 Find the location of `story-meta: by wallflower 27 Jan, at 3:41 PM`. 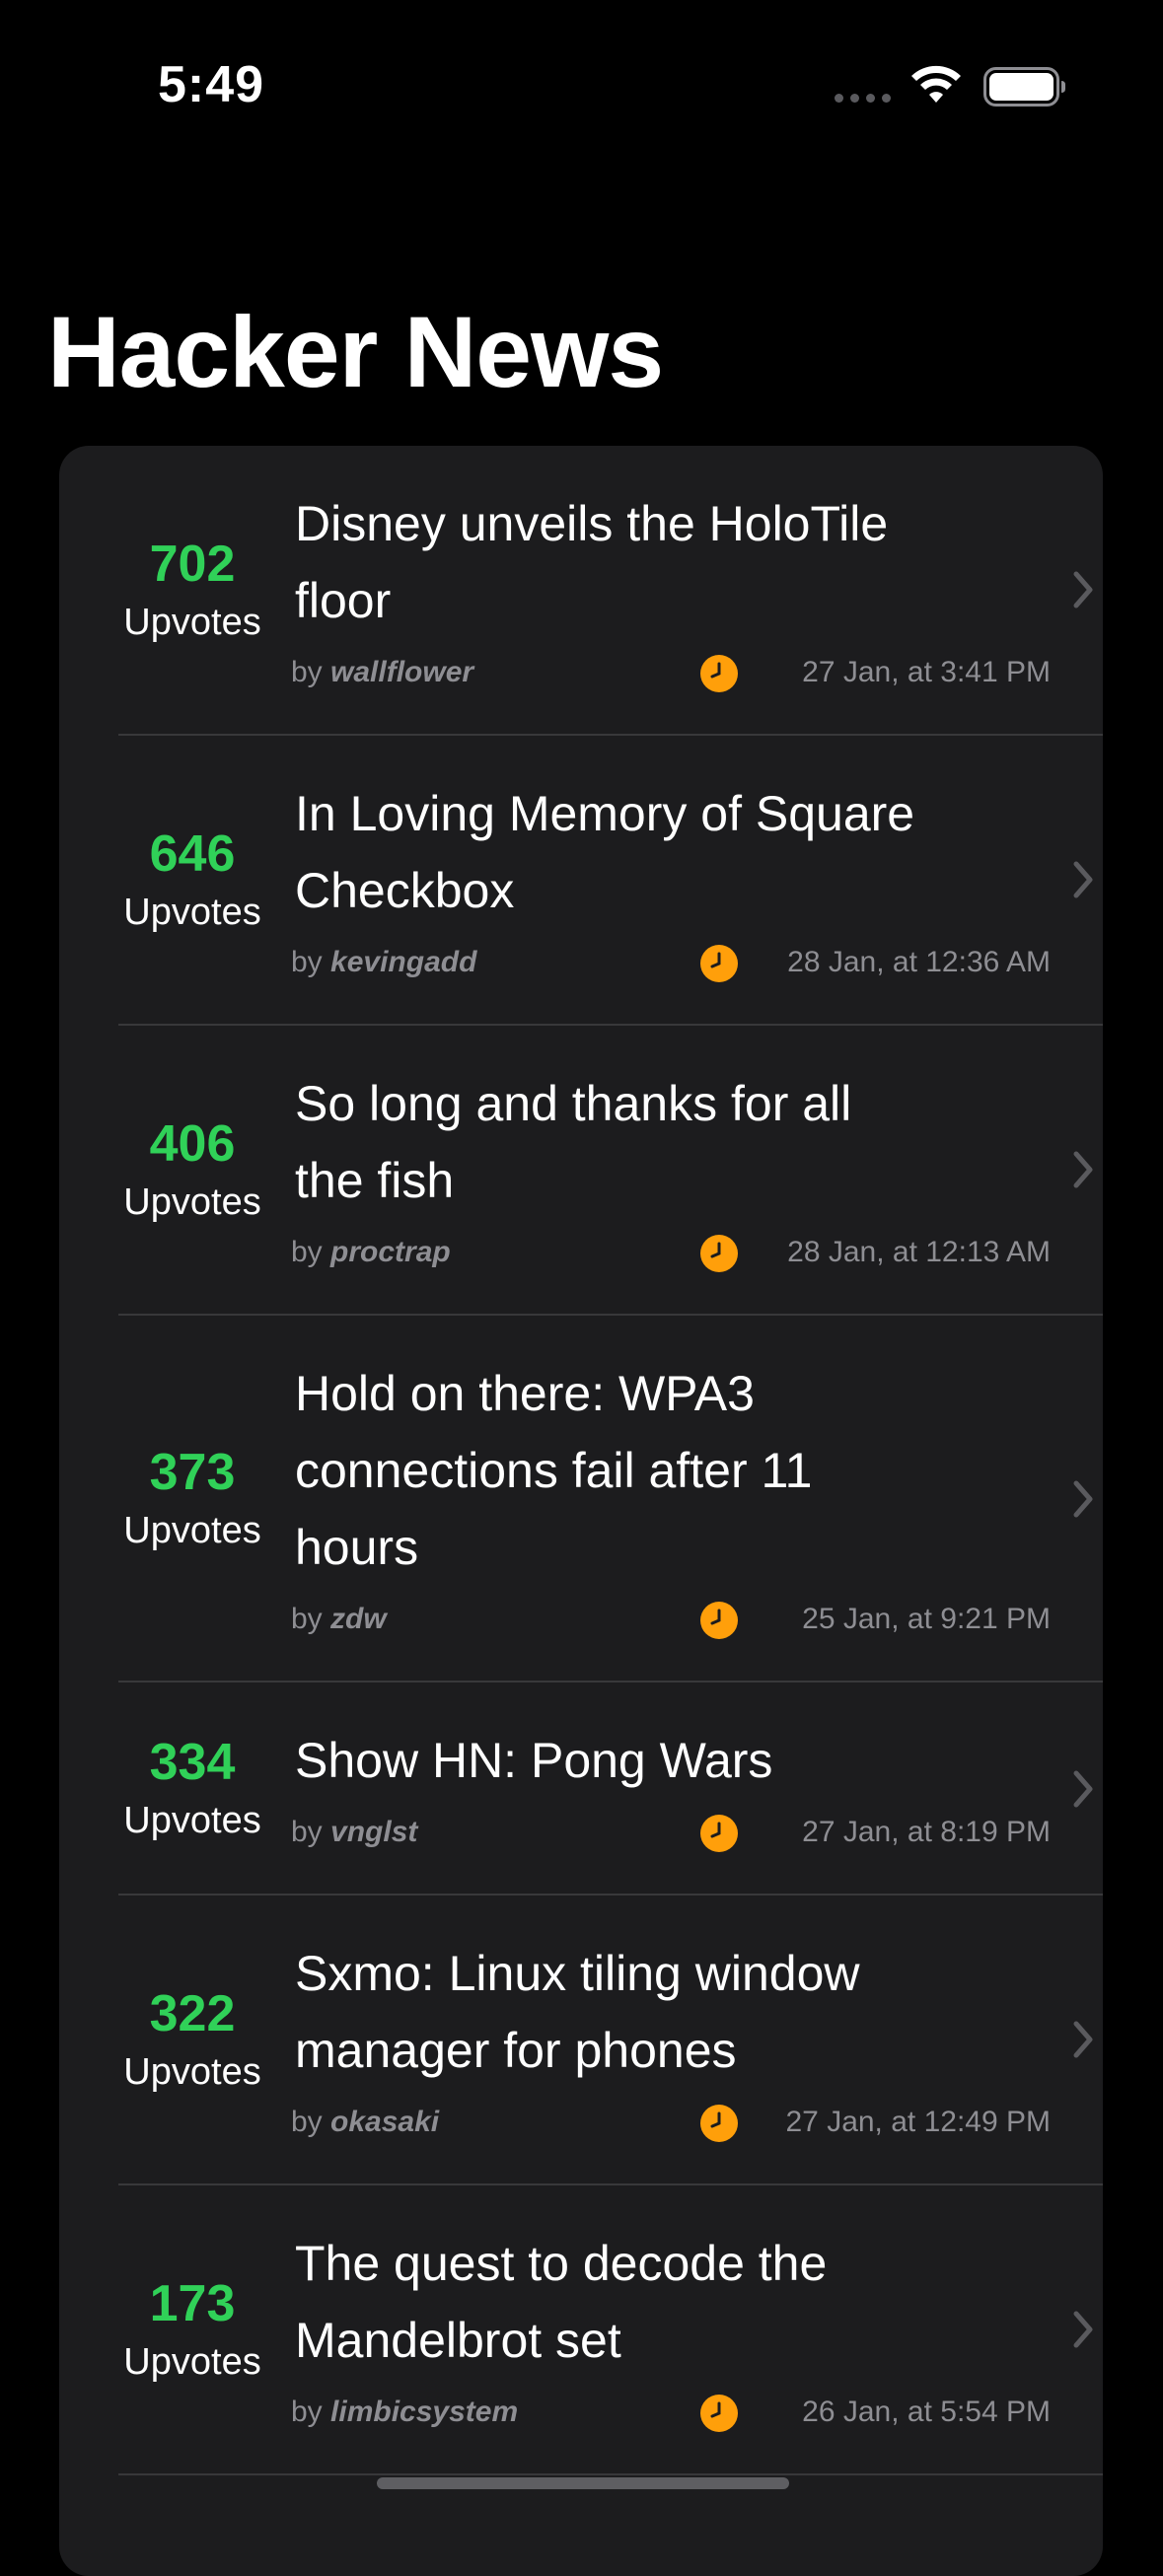

story-meta: by wallflower 27 Jan, at 3:41 PM is located at coordinates (671, 672).